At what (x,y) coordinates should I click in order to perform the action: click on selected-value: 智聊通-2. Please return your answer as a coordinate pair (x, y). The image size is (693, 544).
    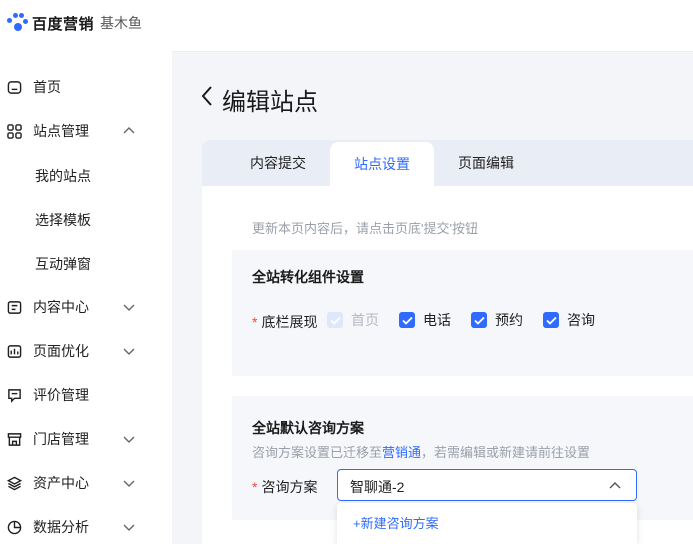
    Looking at the image, I should click on (377, 487).